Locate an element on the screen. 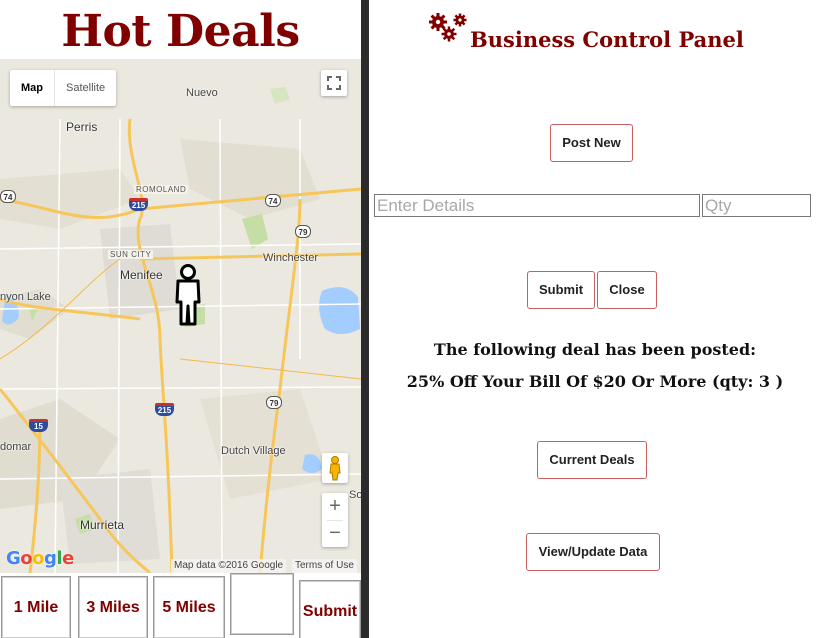  radius-5-miles-button: 5 Miles is located at coordinates (189, 607).